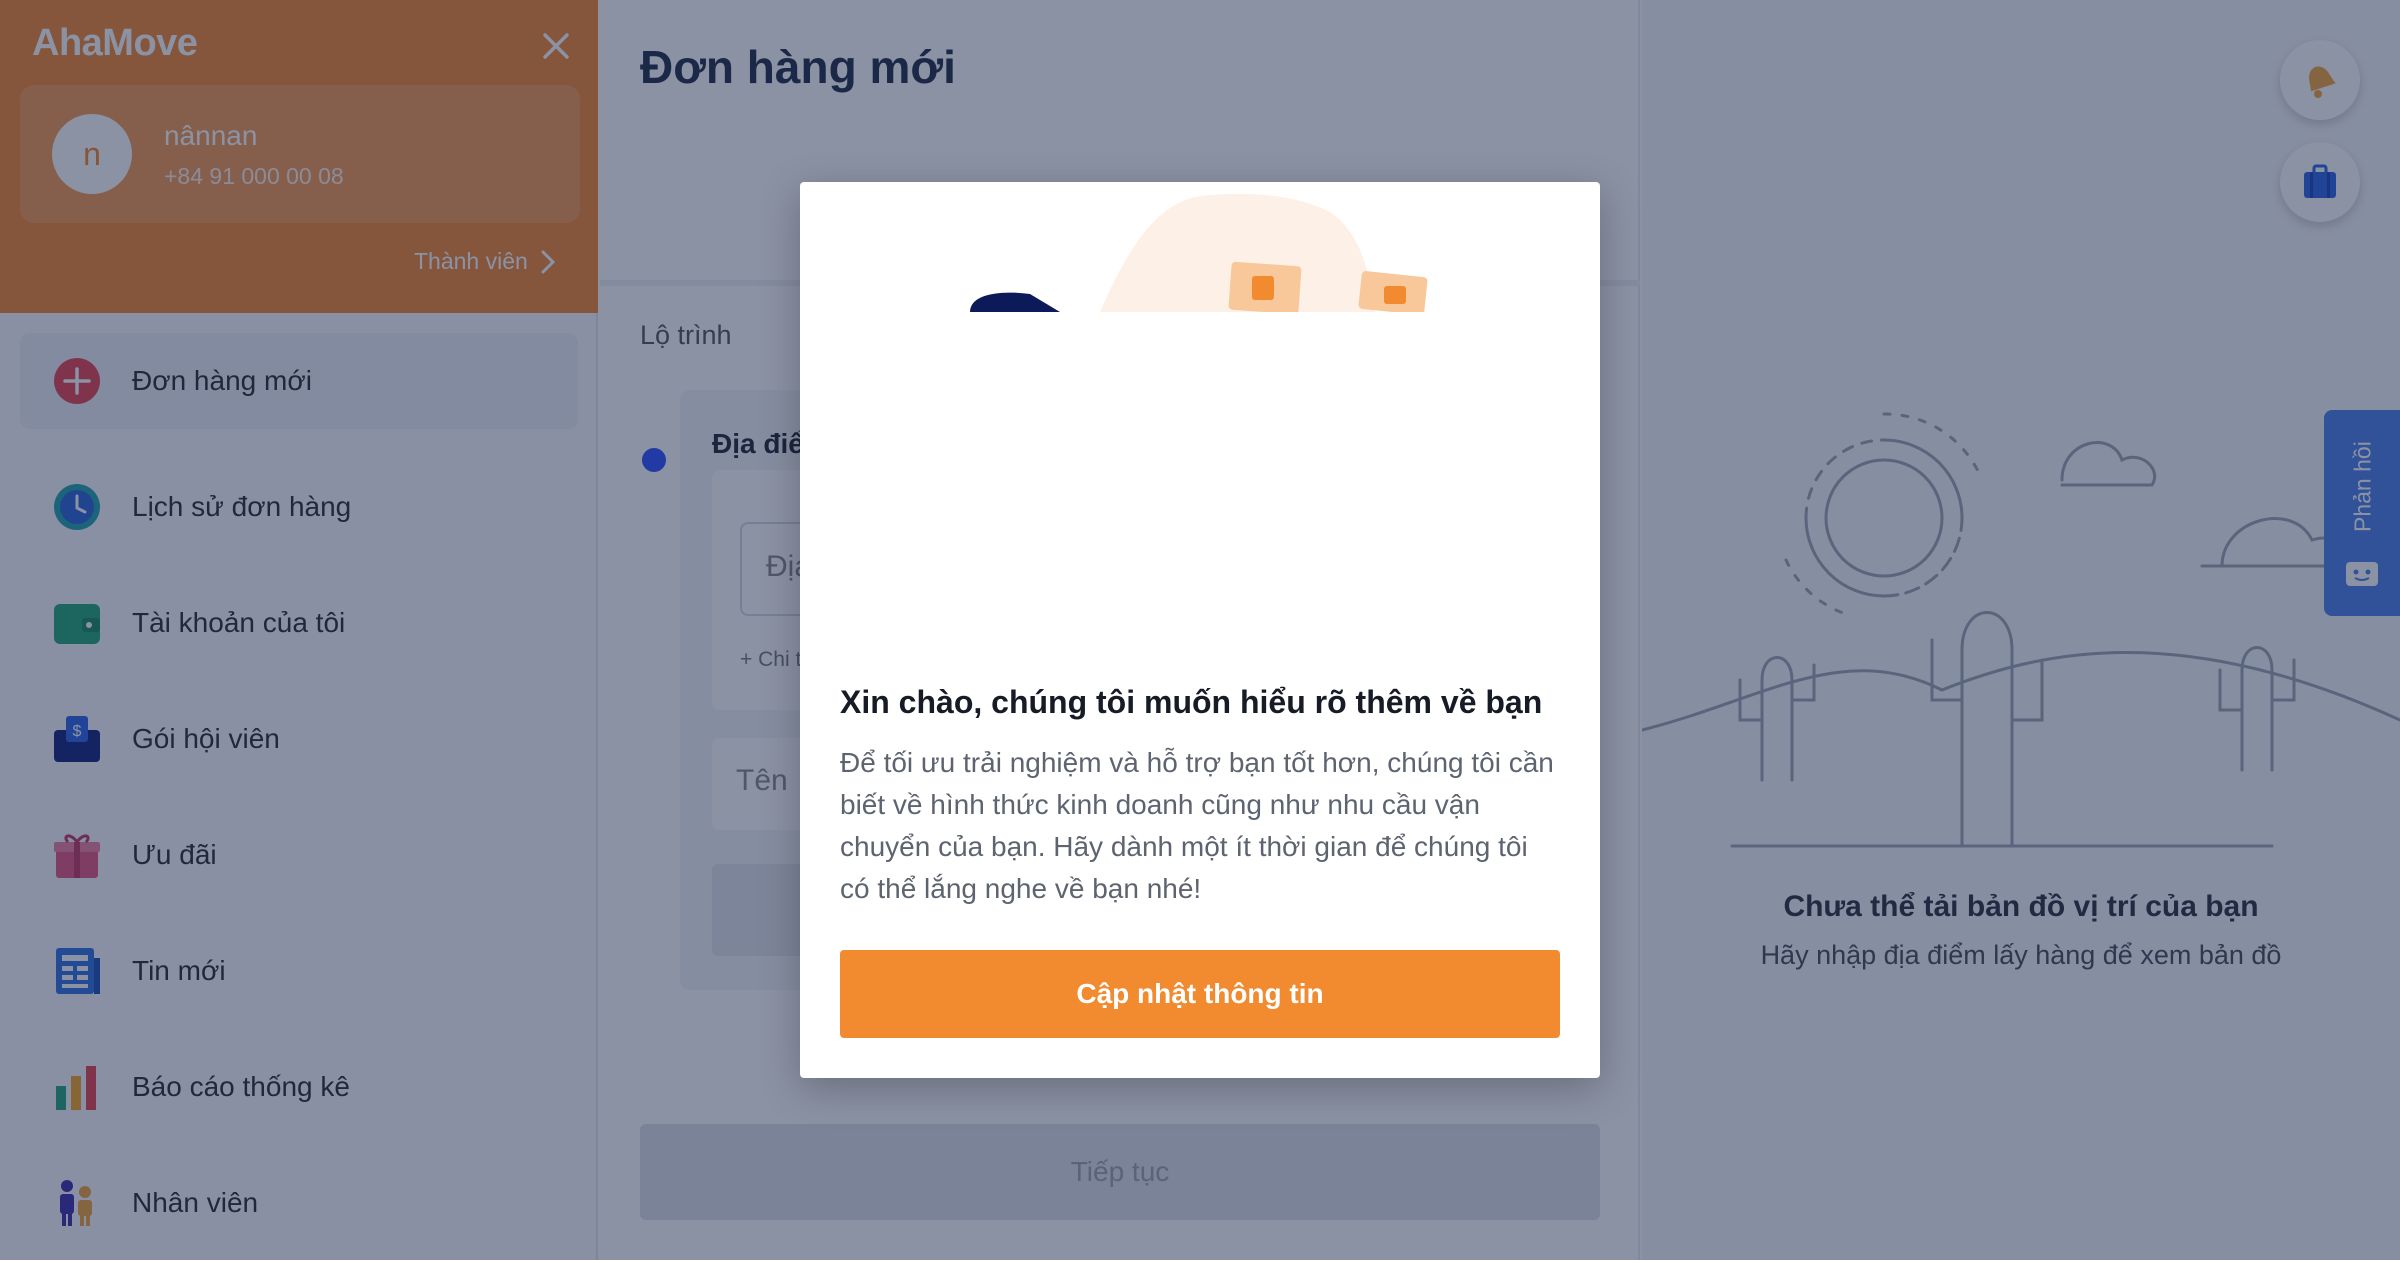 This screenshot has height=1261, width=2400. I want to click on update-info-button: Cập nhật thông tin, so click(1200, 994).